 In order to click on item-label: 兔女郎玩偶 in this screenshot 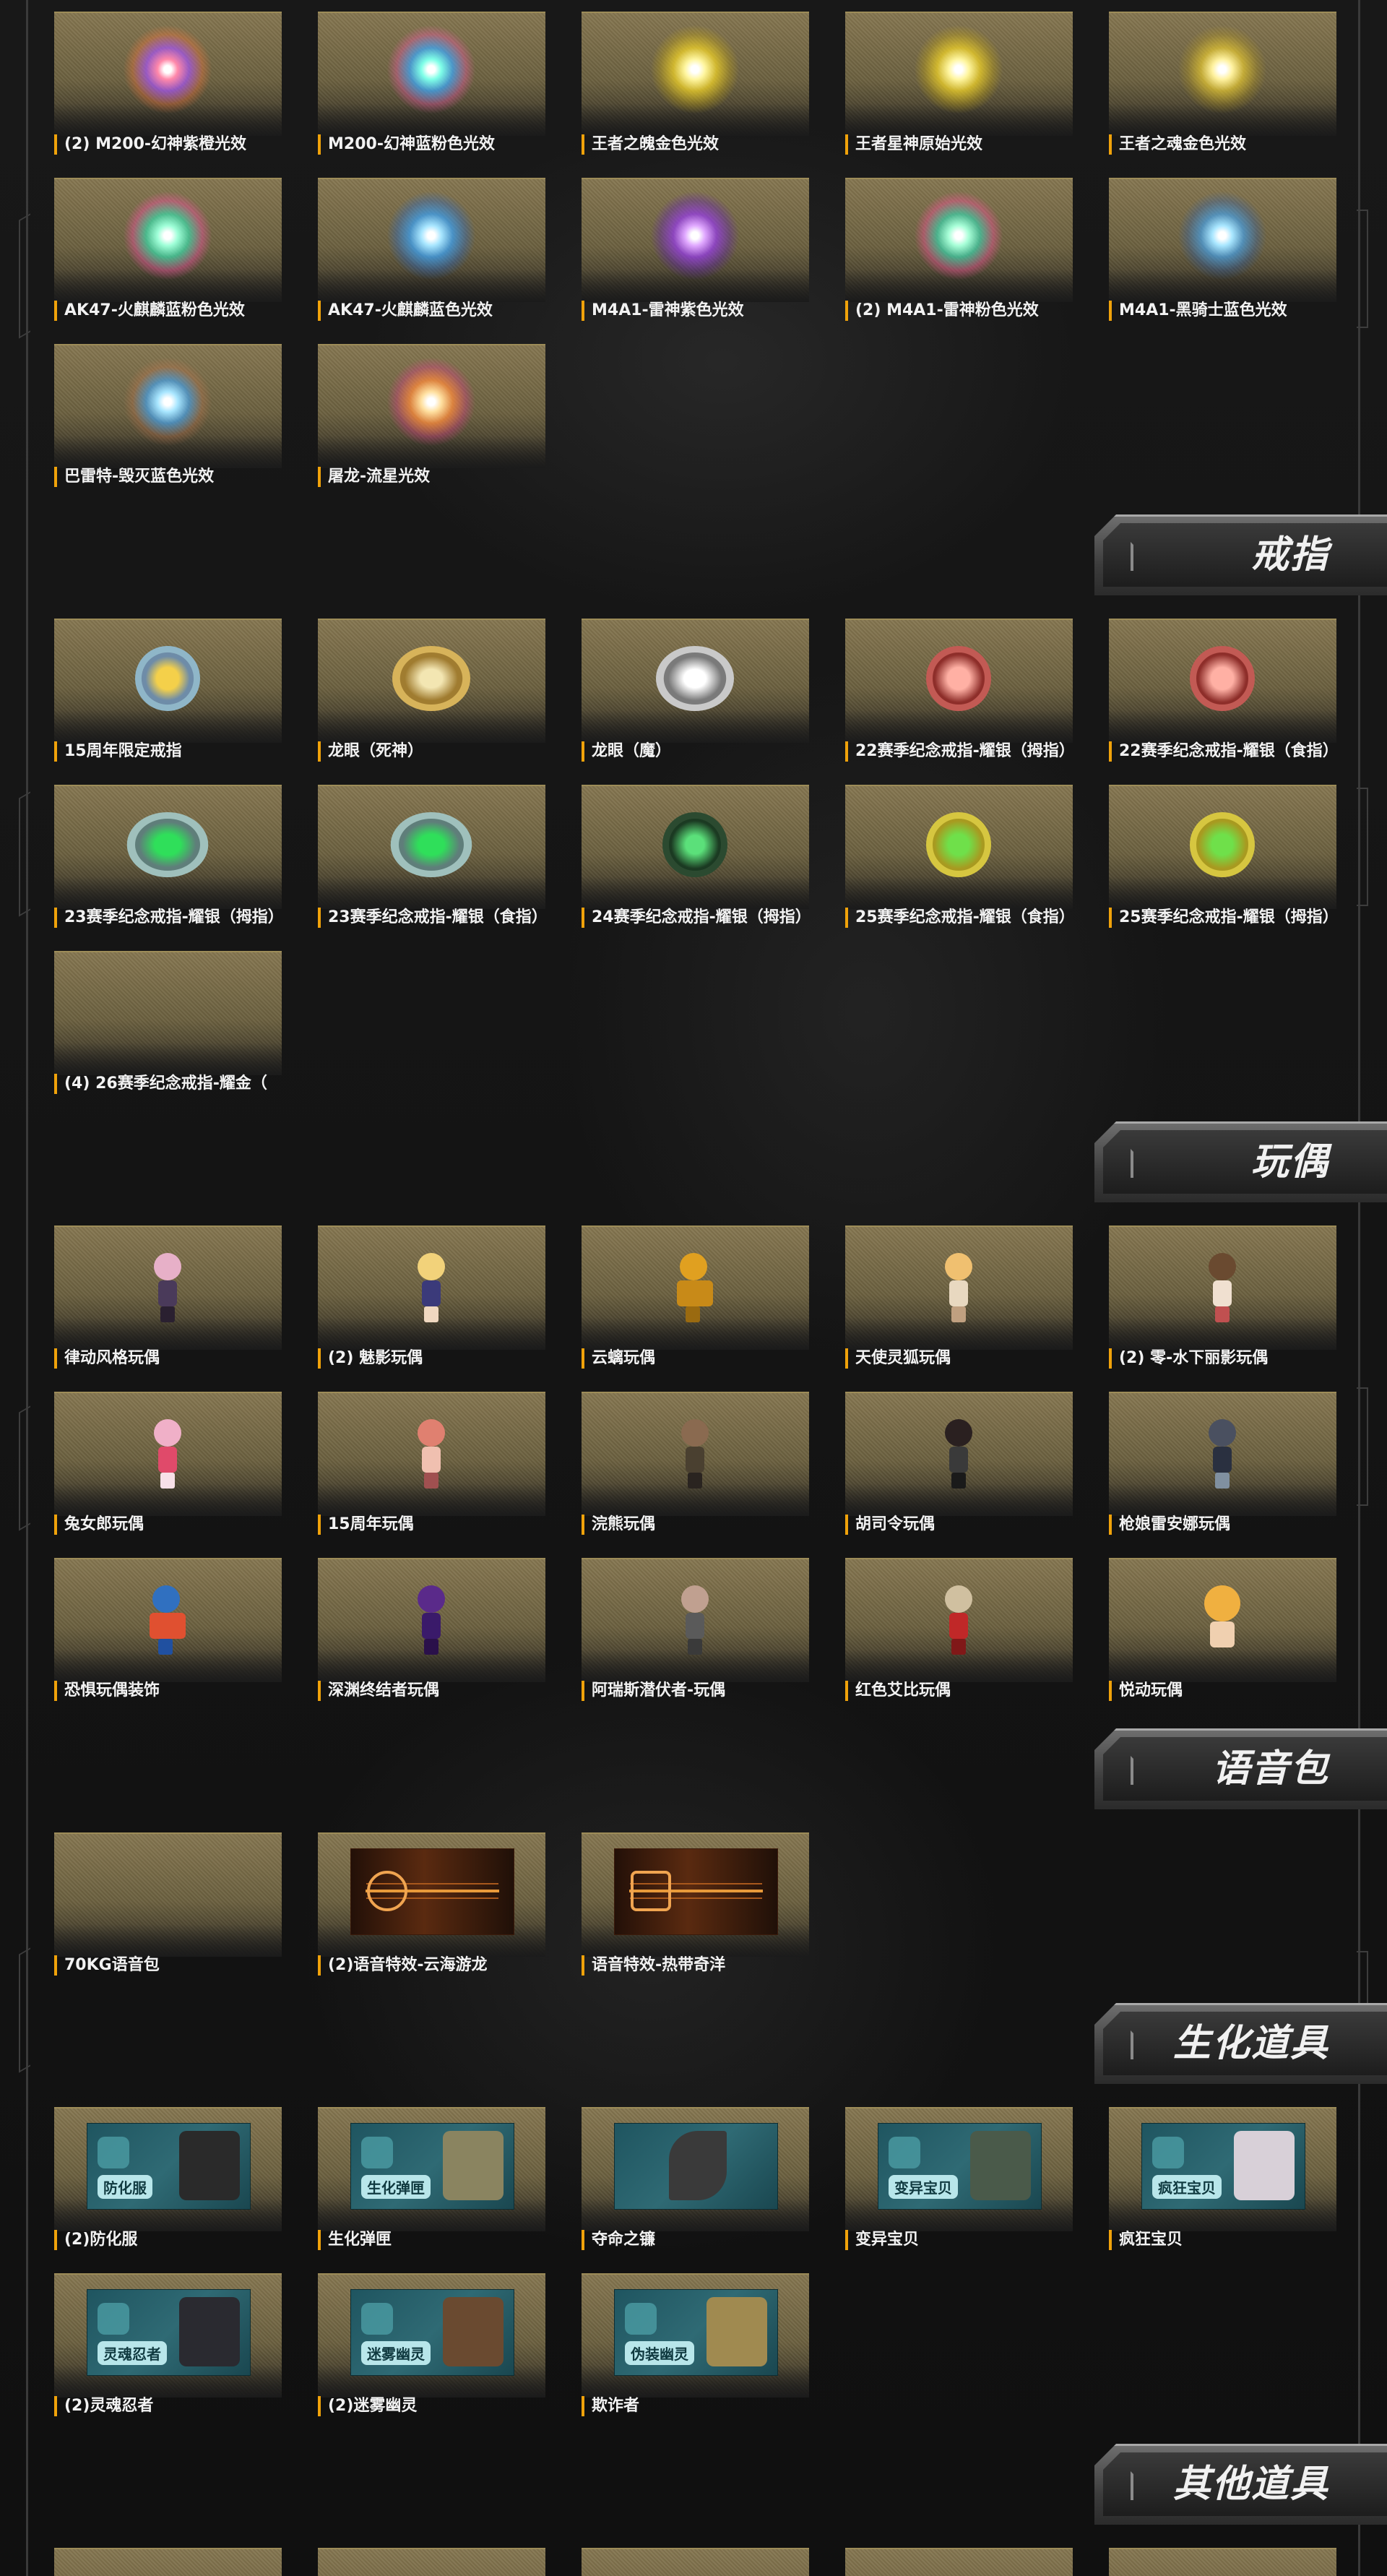, I will do `click(168, 1525)`.